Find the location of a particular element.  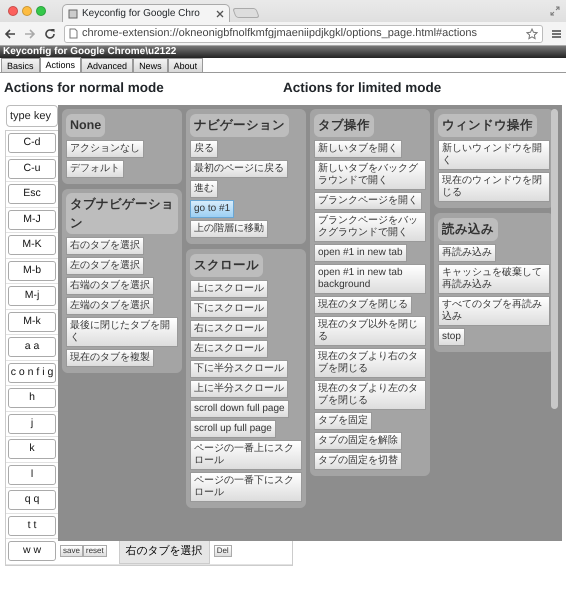

key-input-field: type key is located at coordinates (32, 116).